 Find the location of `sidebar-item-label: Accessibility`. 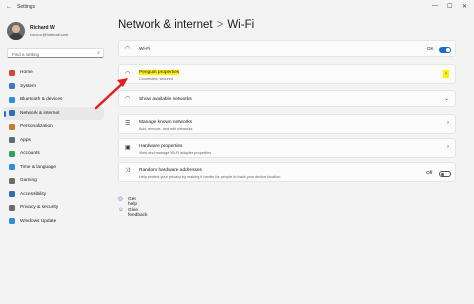

sidebar-item-label: Accessibility is located at coordinates (33, 194).